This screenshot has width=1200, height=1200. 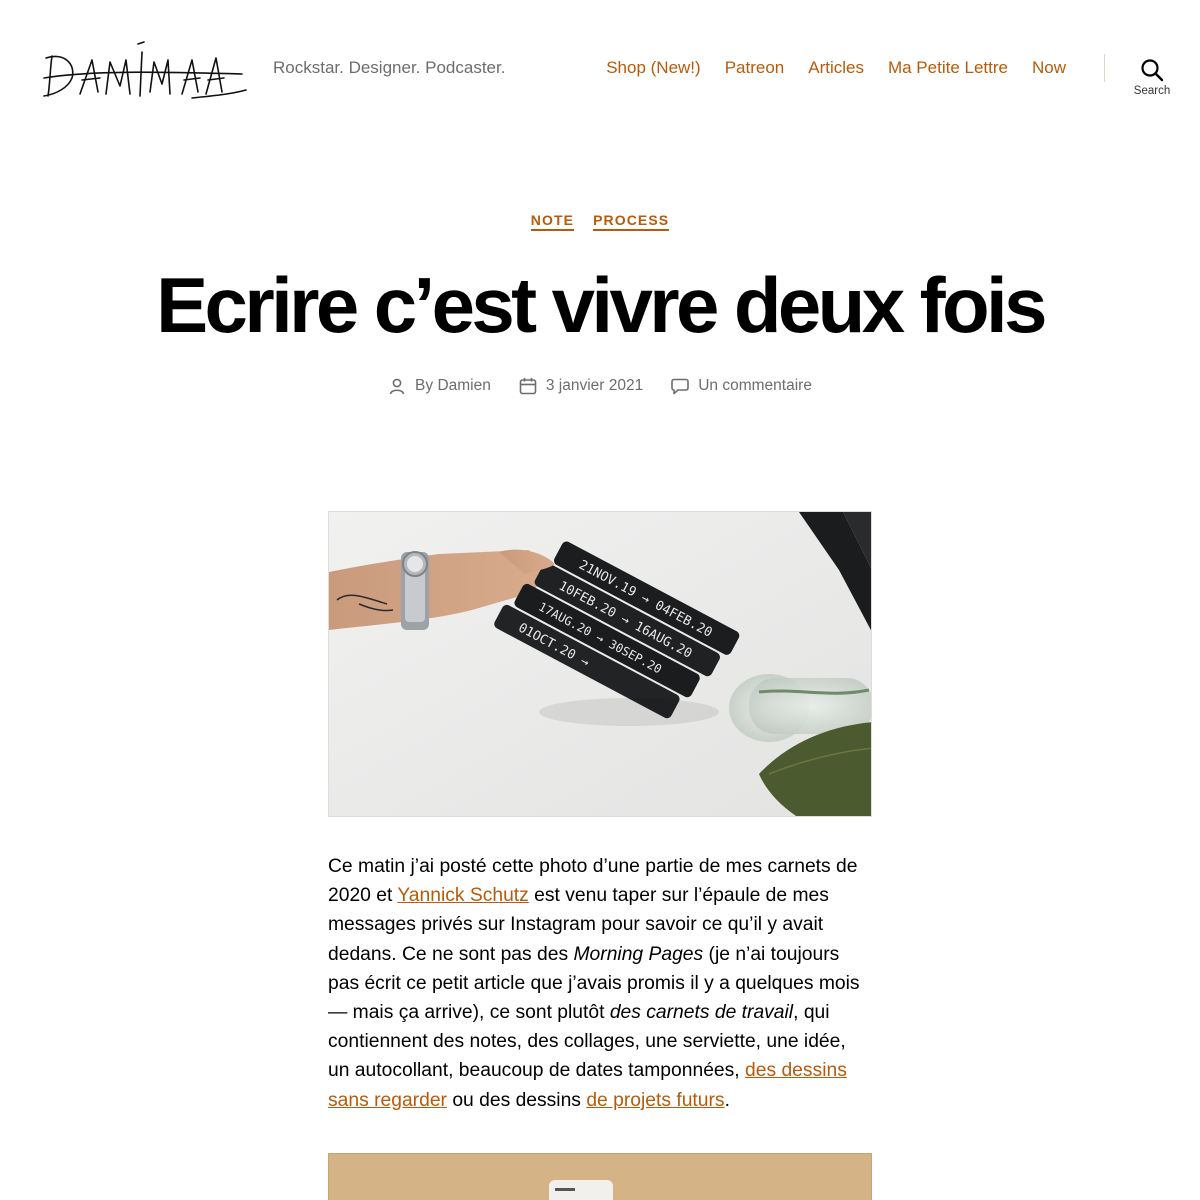 I want to click on logo-signature, so click(x=145, y=70).